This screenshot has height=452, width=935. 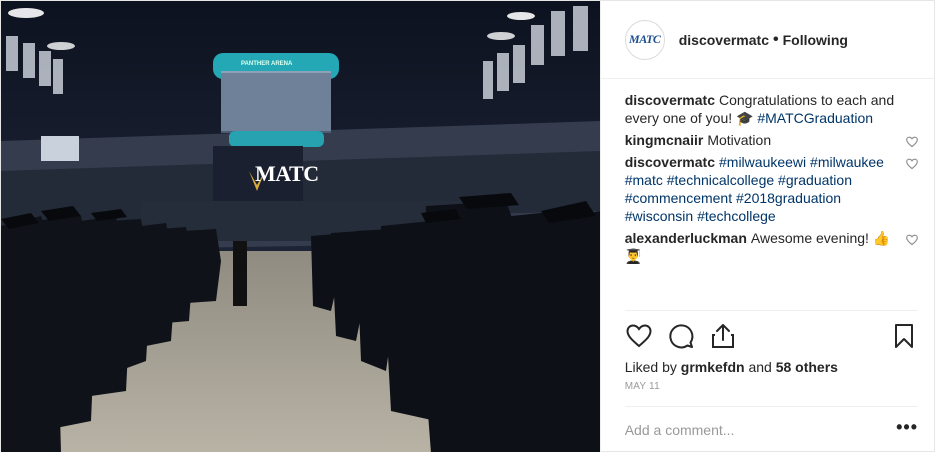 I want to click on action-icon-row, so click(x=771, y=336).